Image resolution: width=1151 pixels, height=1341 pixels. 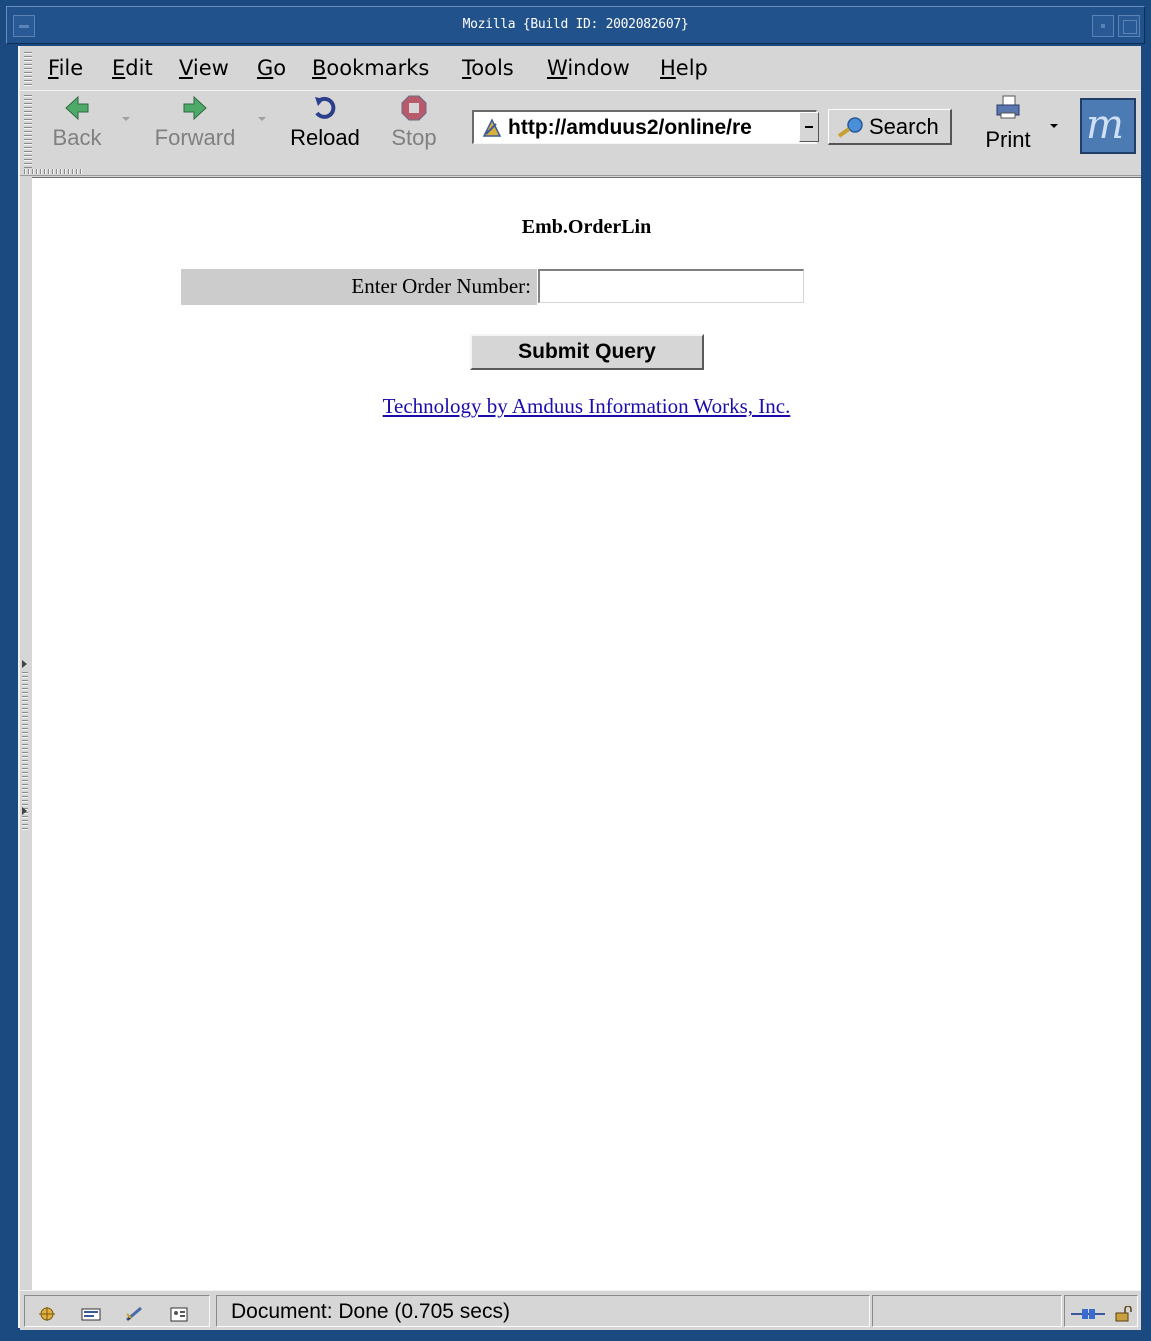 I want to click on menu-file-mnemonic: F, so click(x=53, y=68).